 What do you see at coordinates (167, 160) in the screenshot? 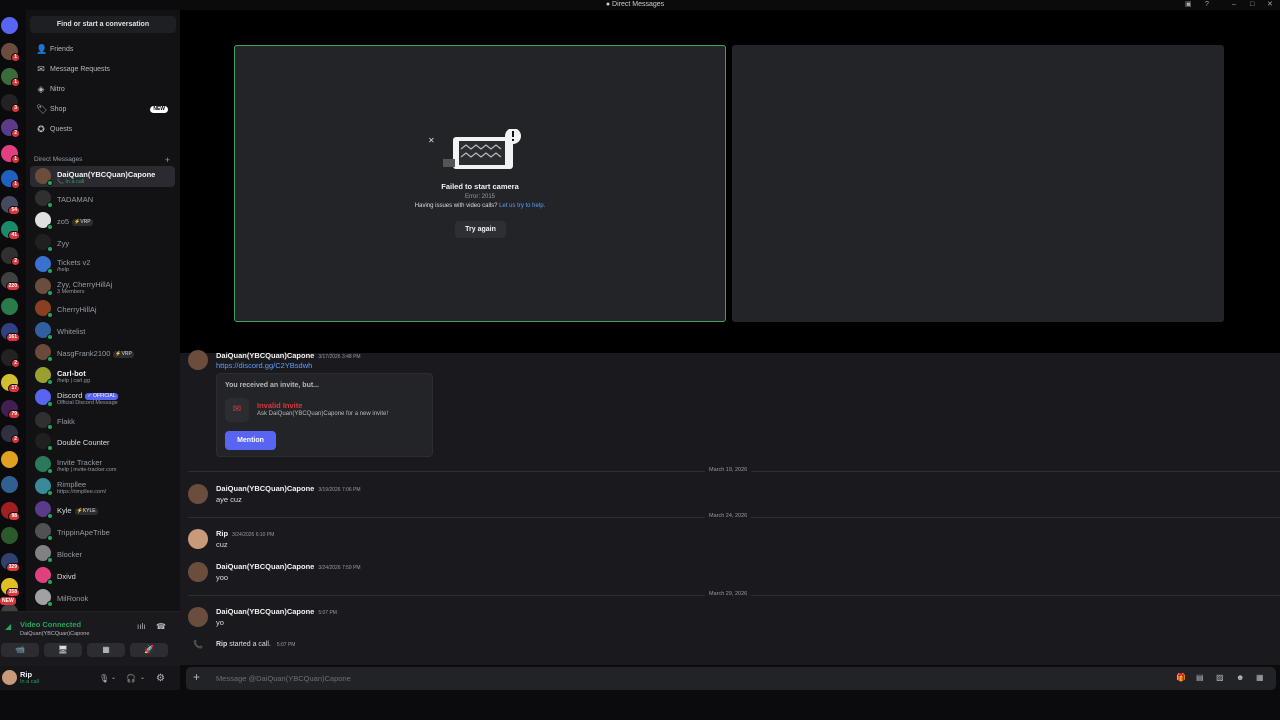
I see `create-dm-icon: +` at bounding box center [167, 160].